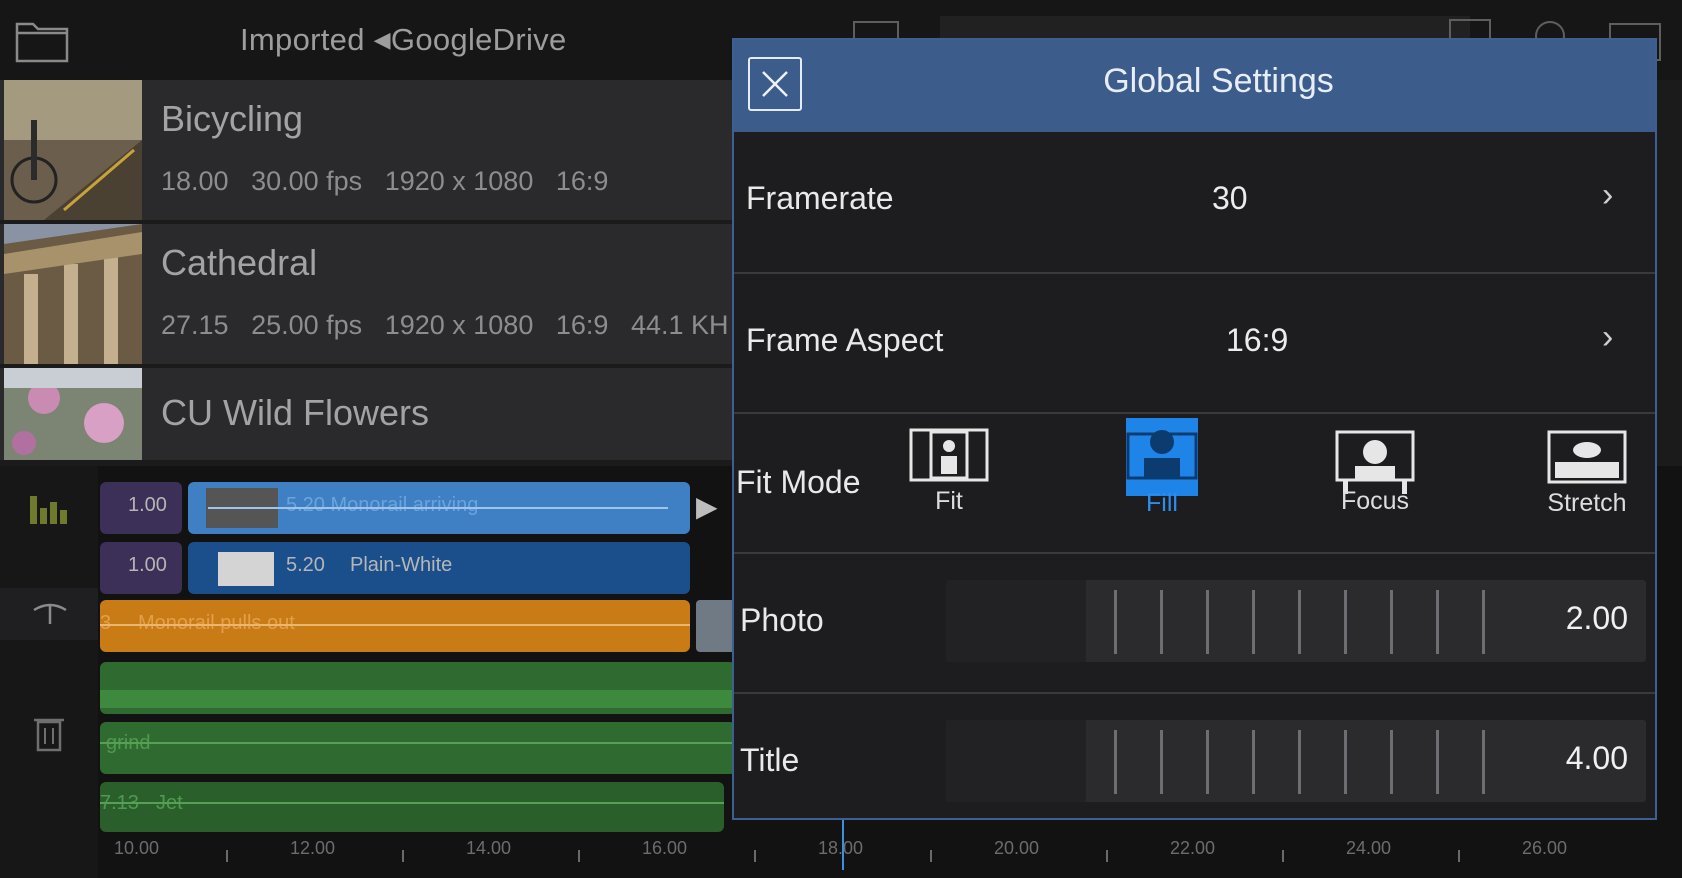 Image resolution: width=1682 pixels, height=878 pixels. What do you see at coordinates (302, 39) in the screenshot?
I see `breadcrumb-folder: Imported` at bounding box center [302, 39].